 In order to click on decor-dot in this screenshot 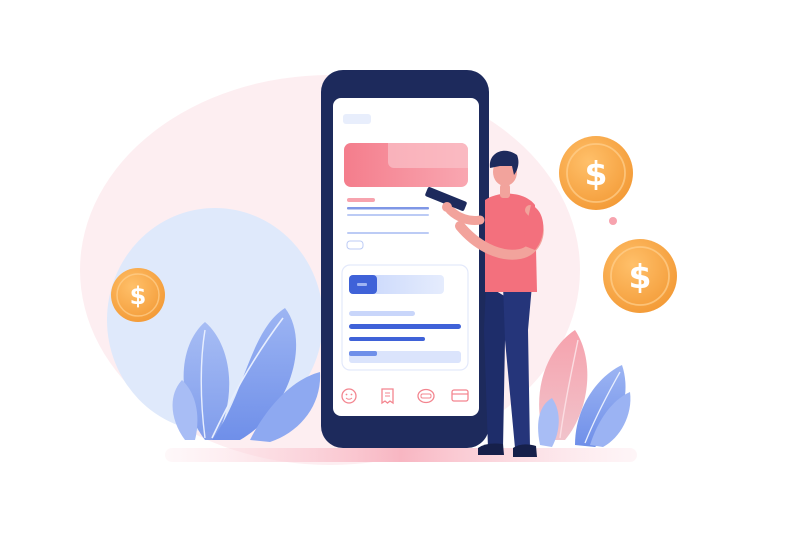, I will do `click(613, 221)`.